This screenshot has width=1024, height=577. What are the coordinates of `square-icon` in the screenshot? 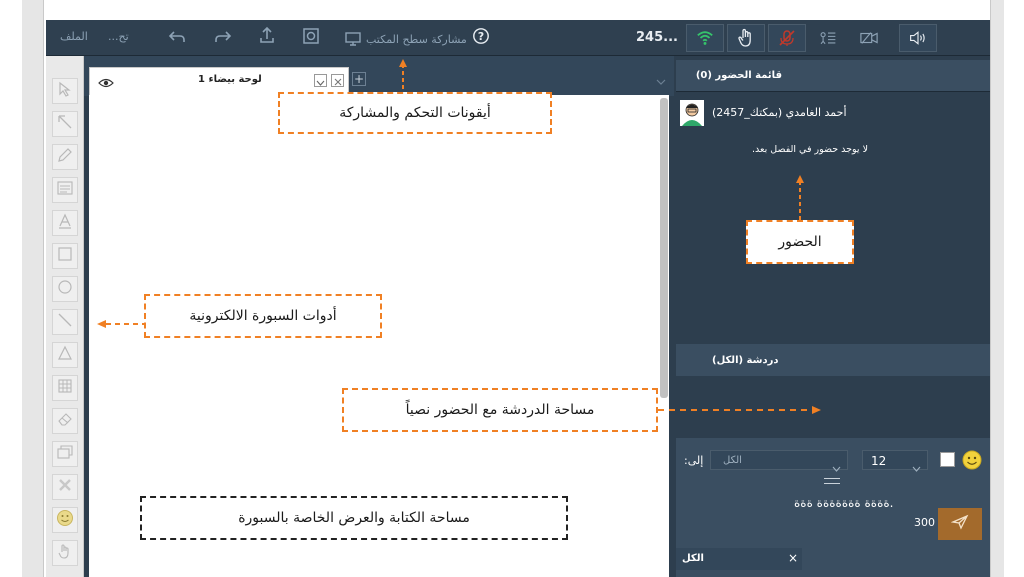 It's located at (65, 256).